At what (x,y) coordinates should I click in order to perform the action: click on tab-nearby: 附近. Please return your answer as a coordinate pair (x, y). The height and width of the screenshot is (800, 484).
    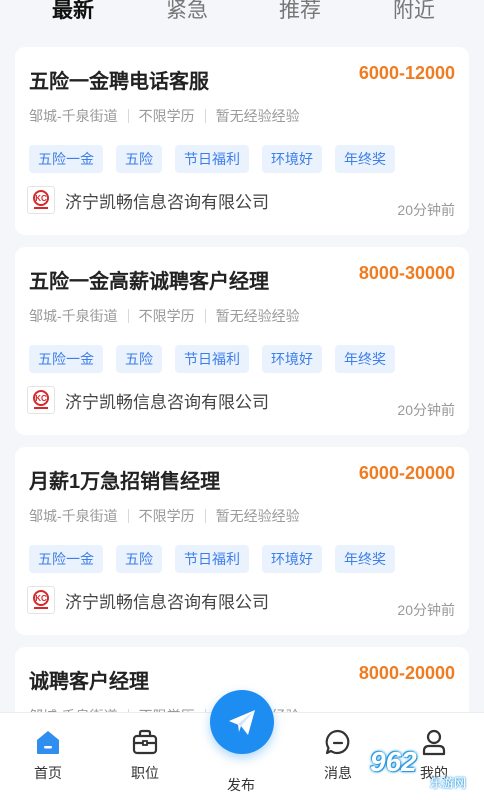
    Looking at the image, I should click on (414, 14).